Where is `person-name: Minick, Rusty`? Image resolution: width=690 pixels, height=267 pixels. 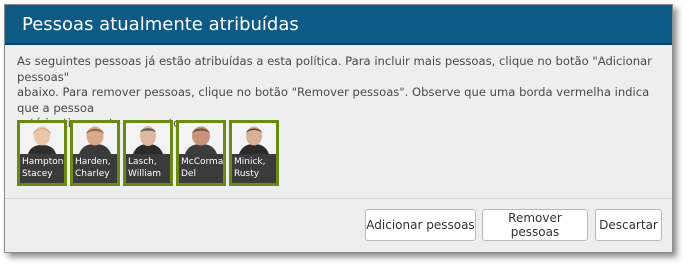
person-name: Minick, Rusty is located at coordinates (254, 168).